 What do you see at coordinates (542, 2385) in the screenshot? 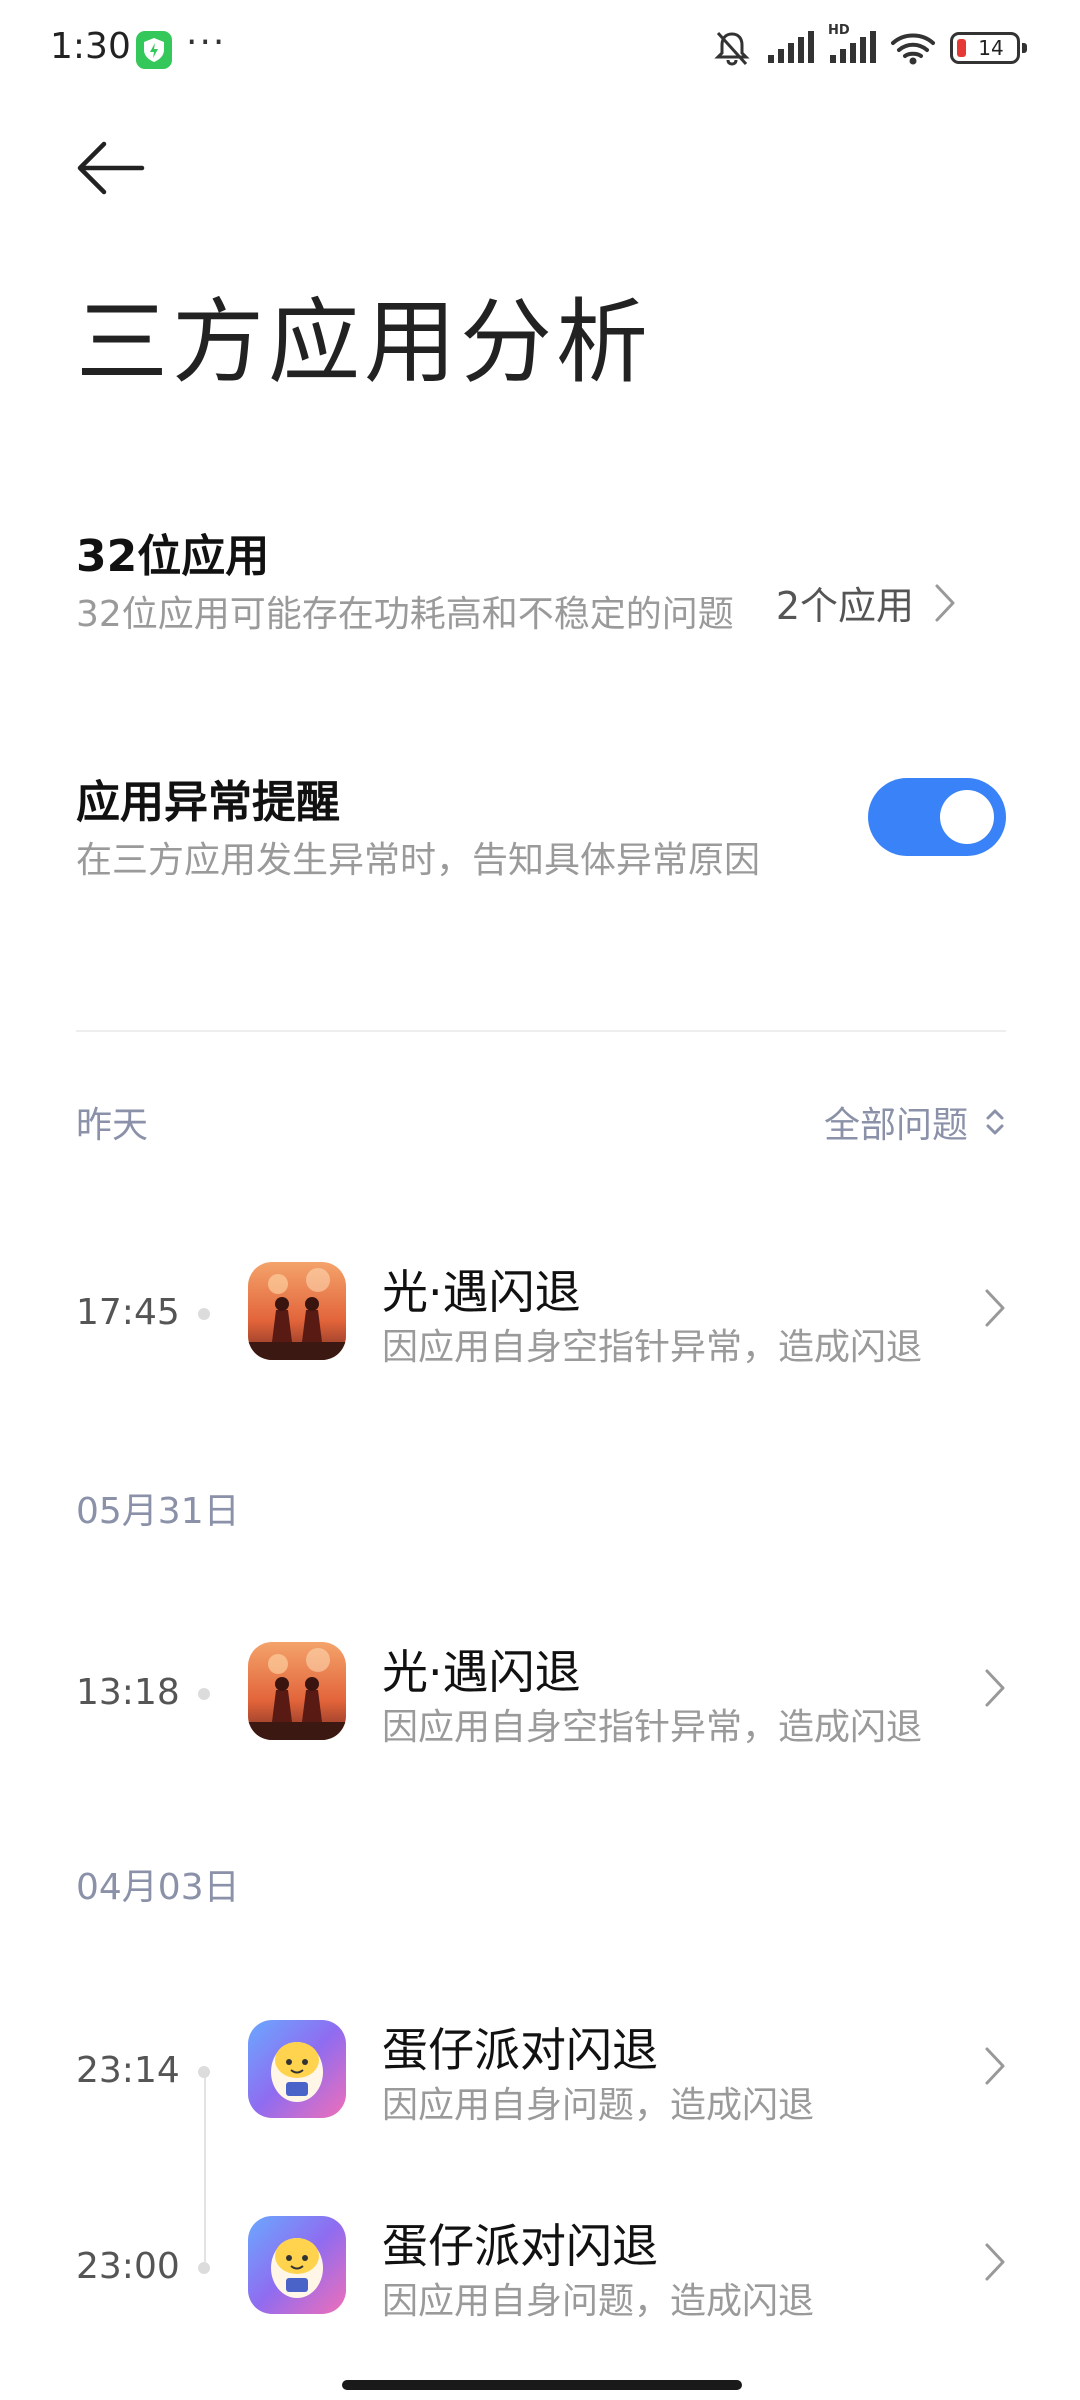
I see `home-indicator` at bounding box center [542, 2385].